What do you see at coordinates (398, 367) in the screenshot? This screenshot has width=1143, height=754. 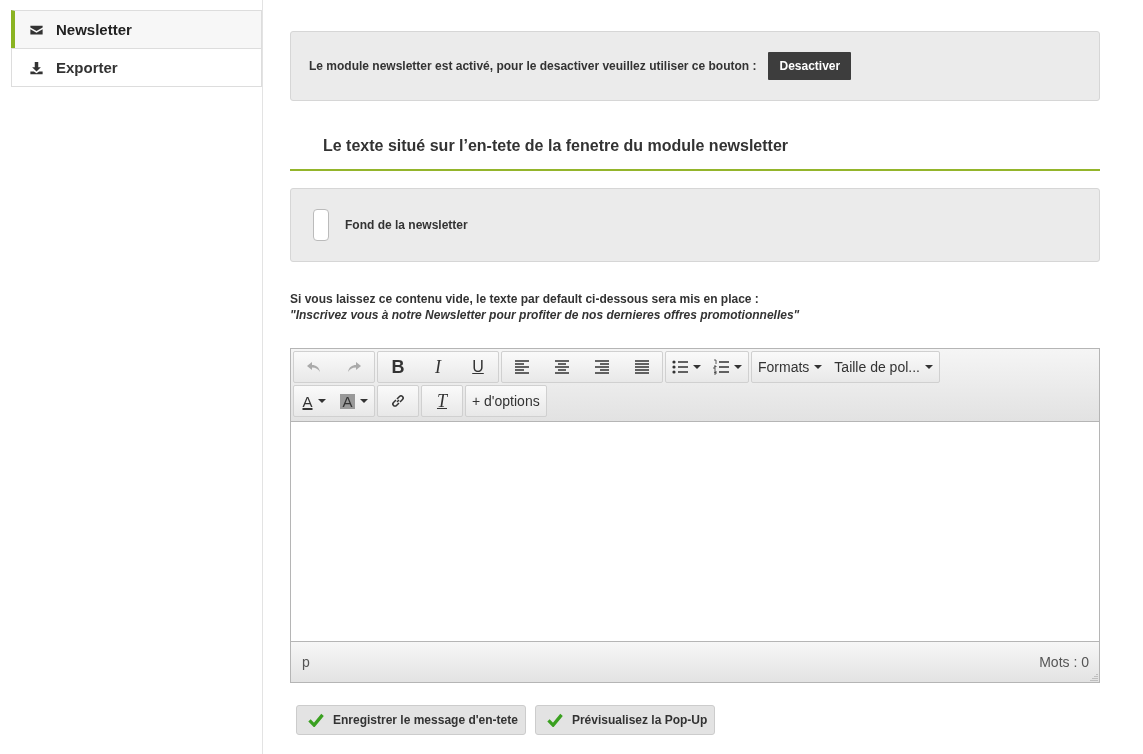 I see `bold-button: B` at bounding box center [398, 367].